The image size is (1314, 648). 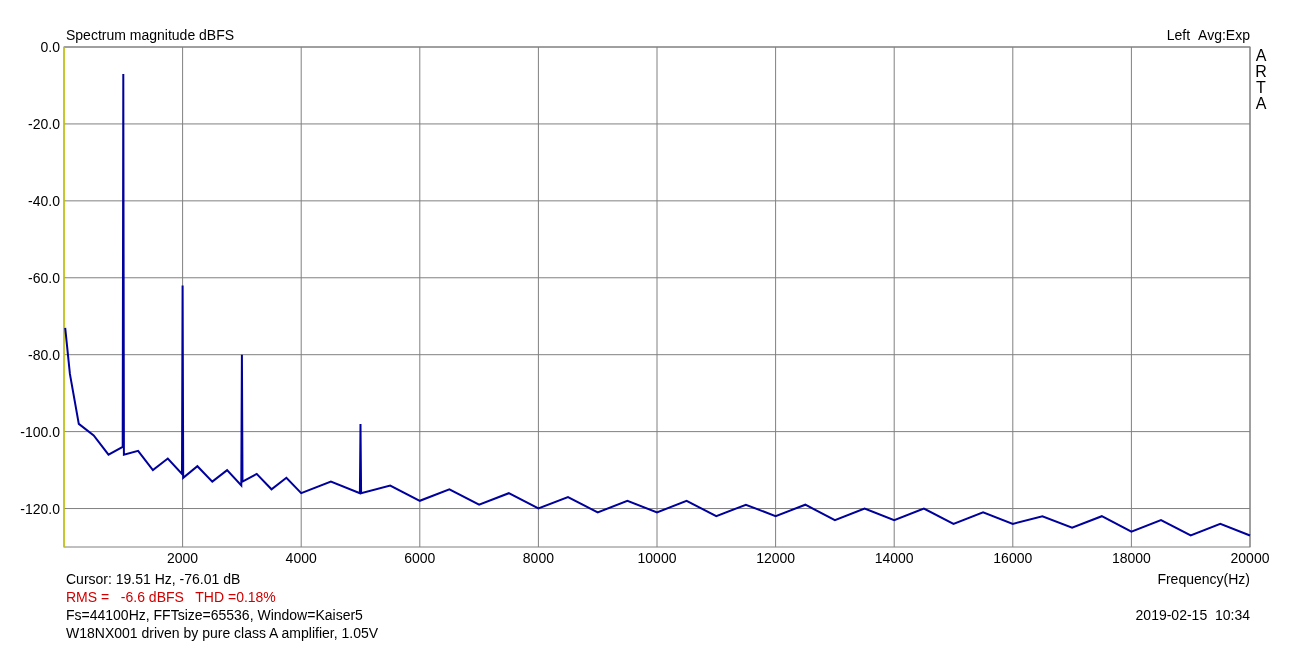 What do you see at coordinates (1131, 558) in the screenshot?
I see `x-tick-label: 18000` at bounding box center [1131, 558].